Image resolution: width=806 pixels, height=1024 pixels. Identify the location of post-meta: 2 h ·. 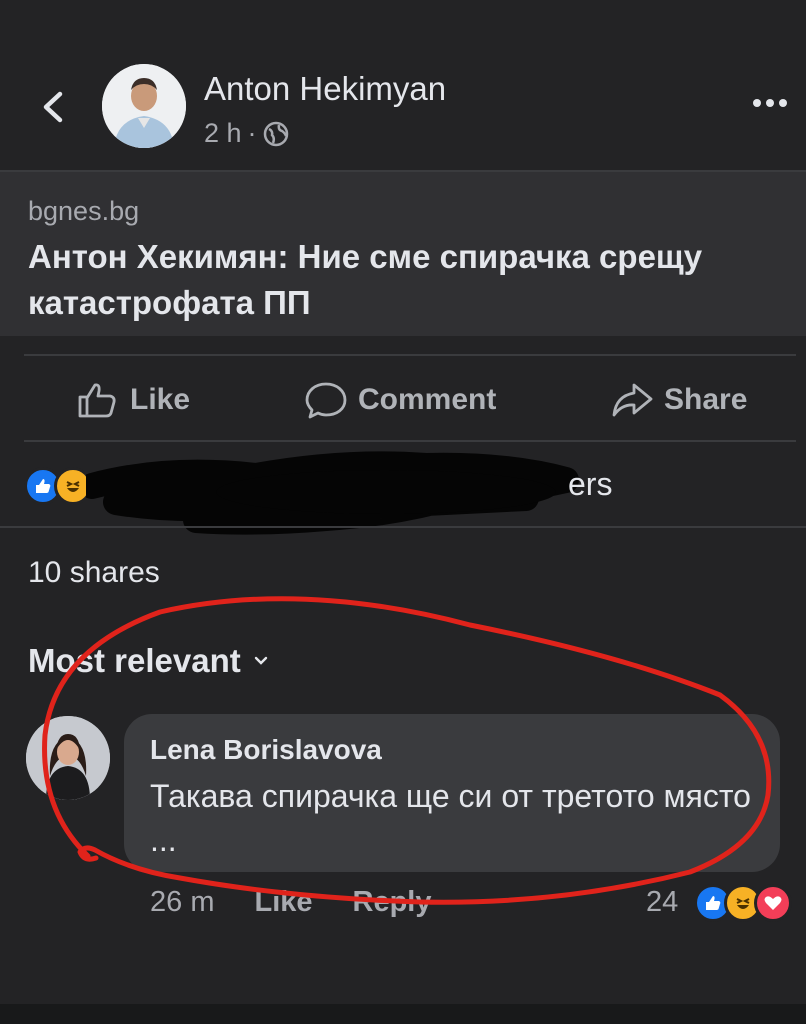
(246, 133).